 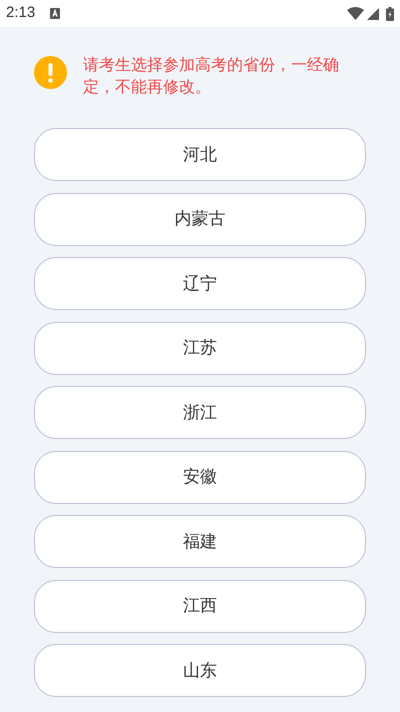 What do you see at coordinates (200, 412) in the screenshot?
I see `province-button: 浙江` at bounding box center [200, 412].